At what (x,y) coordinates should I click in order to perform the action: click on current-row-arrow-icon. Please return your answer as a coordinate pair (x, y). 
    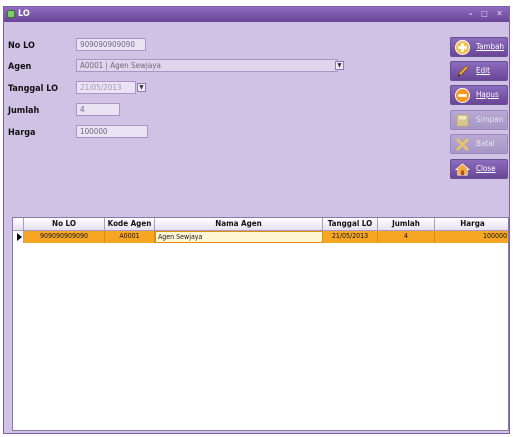
    Looking at the image, I should click on (19, 237).